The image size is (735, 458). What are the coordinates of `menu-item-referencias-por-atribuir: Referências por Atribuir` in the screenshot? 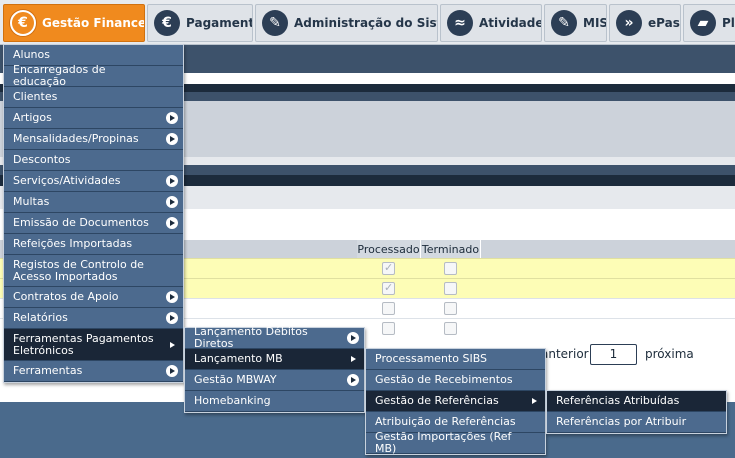 It's located at (636, 422).